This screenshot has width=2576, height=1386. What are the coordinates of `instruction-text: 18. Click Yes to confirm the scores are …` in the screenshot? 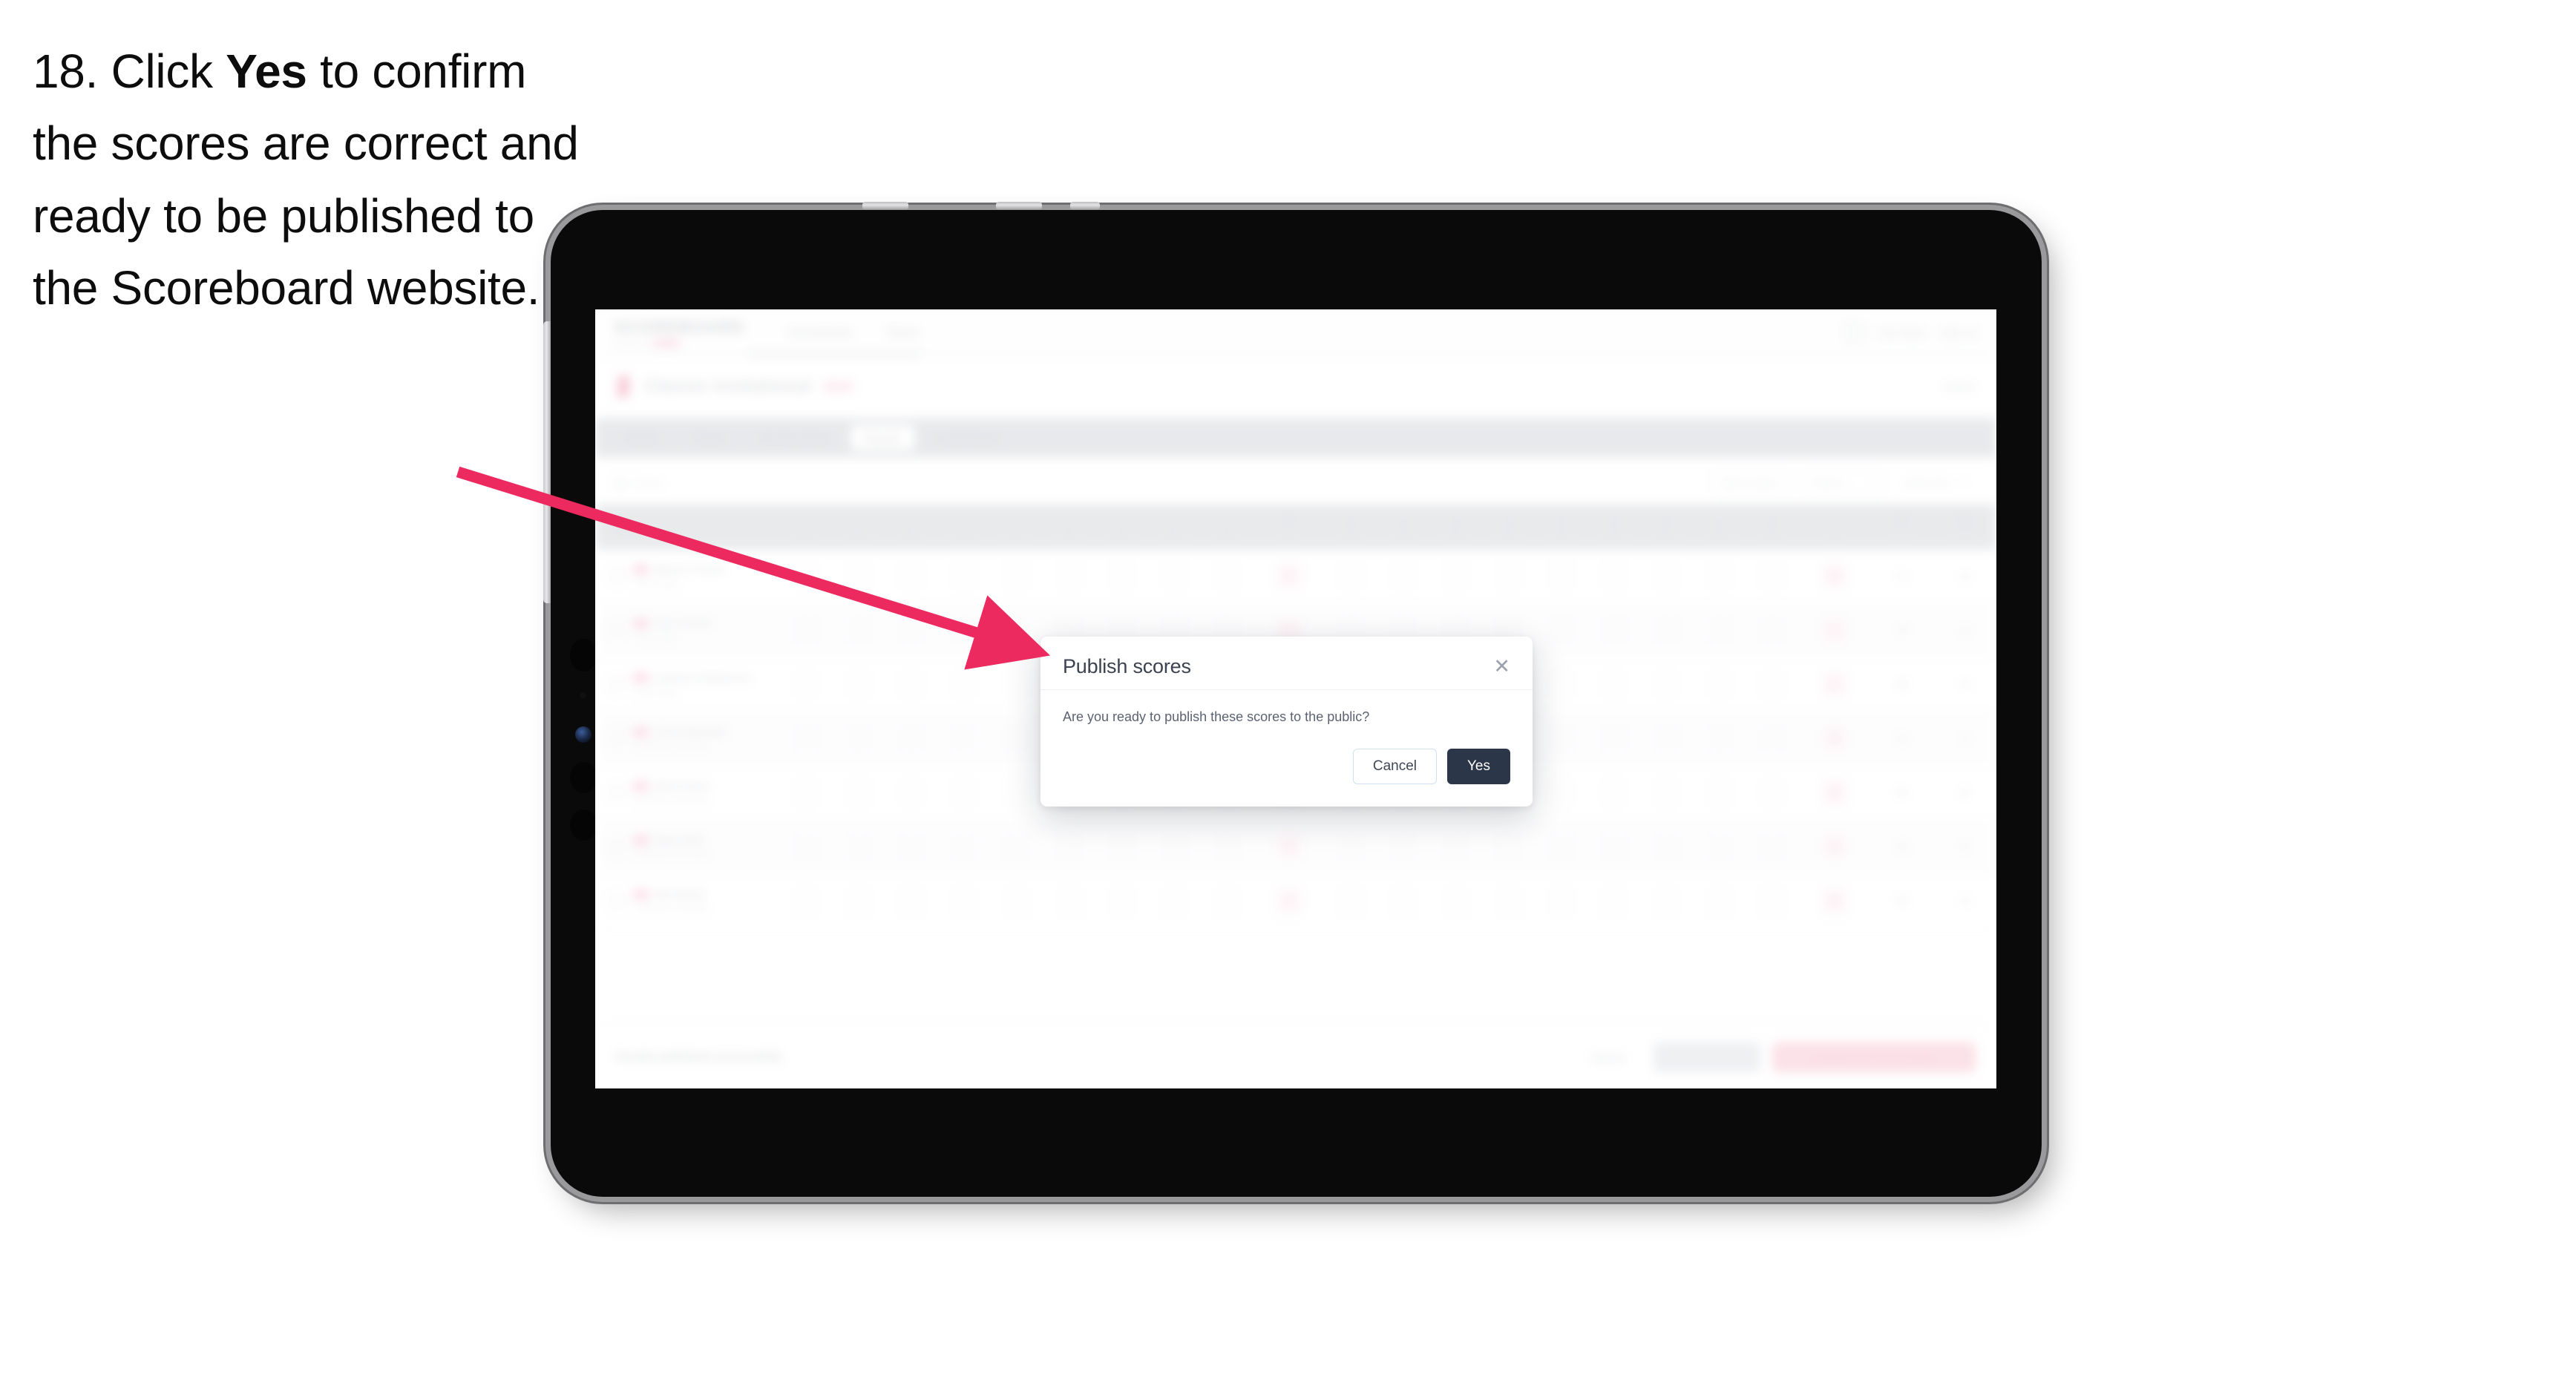 It's located at (315, 180).